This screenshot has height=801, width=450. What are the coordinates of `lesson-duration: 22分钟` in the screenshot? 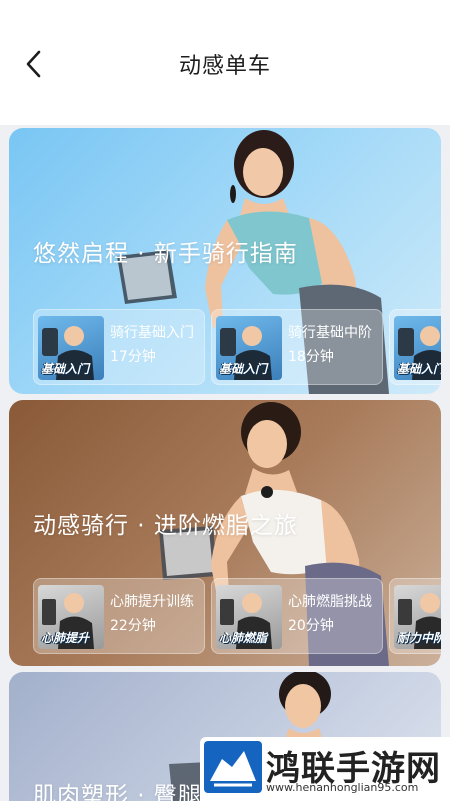 It's located at (133, 626).